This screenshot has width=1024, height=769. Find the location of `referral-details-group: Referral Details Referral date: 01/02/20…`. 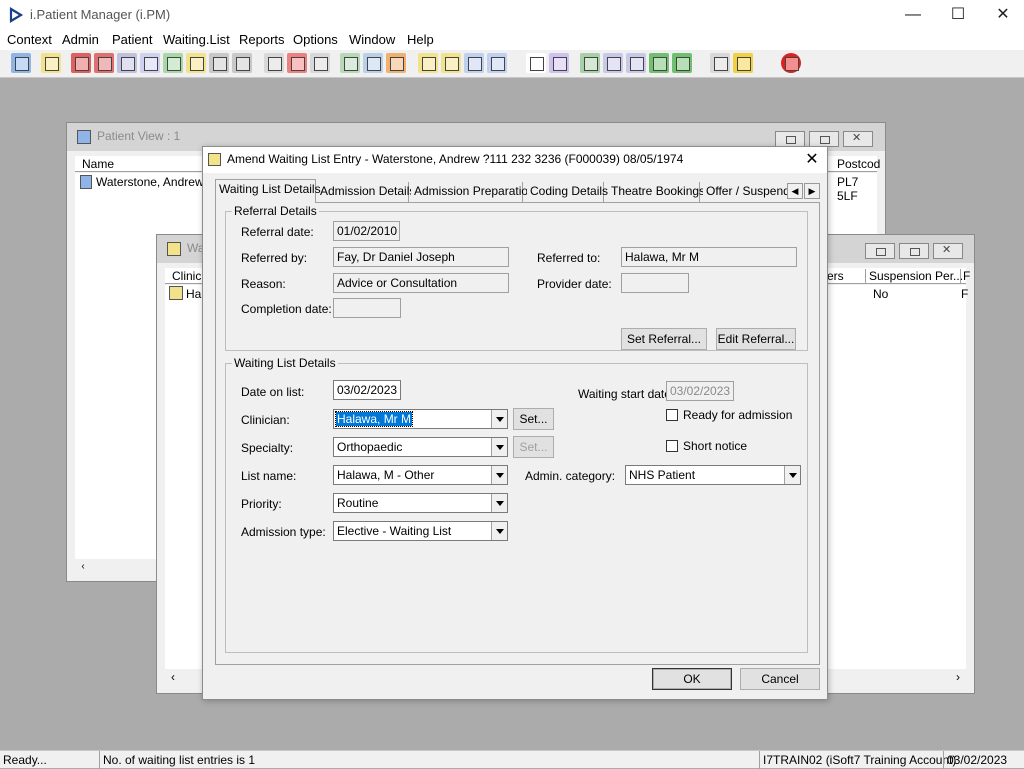

referral-details-group: Referral Details Referral date: 01/02/20… is located at coordinates (516, 277).